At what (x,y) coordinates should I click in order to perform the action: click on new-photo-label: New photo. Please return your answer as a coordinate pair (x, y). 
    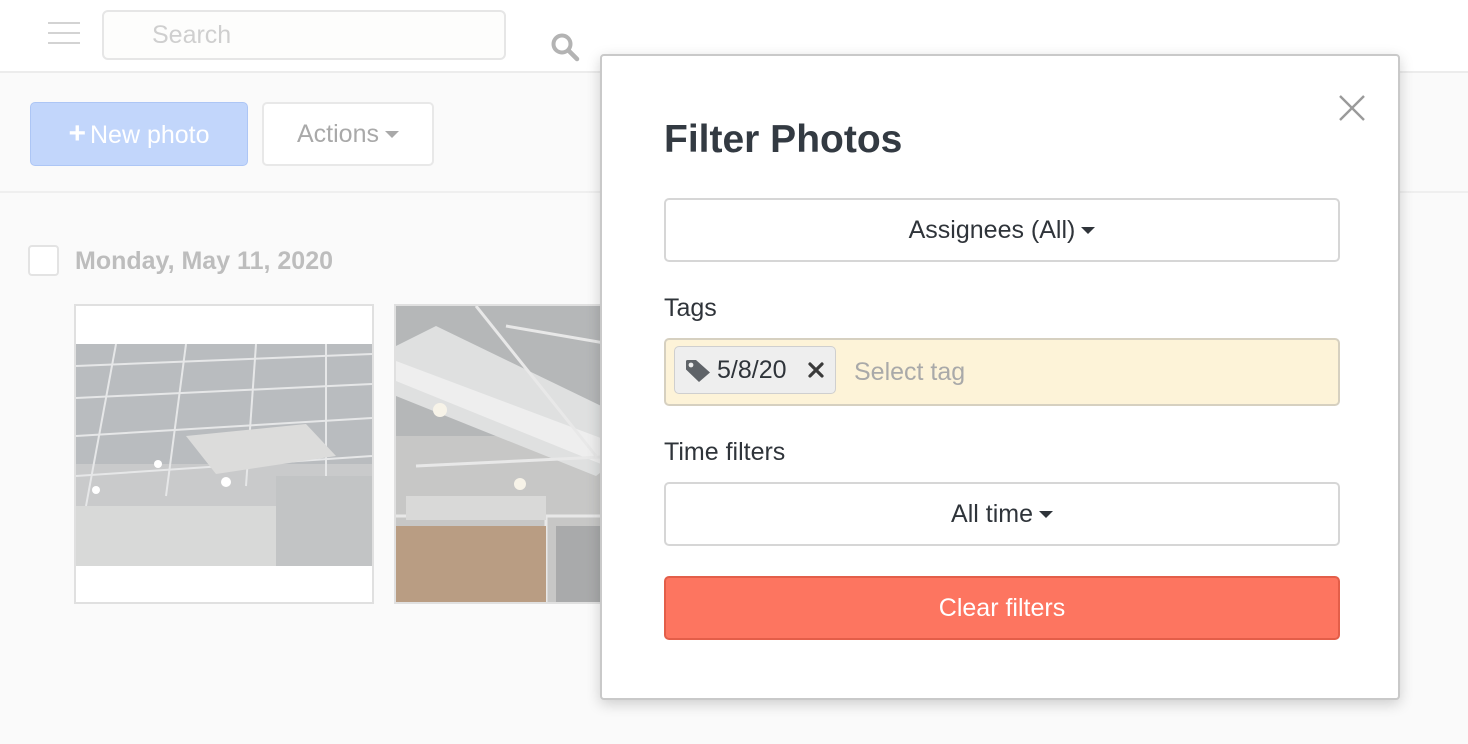
    Looking at the image, I should click on (150, 135).